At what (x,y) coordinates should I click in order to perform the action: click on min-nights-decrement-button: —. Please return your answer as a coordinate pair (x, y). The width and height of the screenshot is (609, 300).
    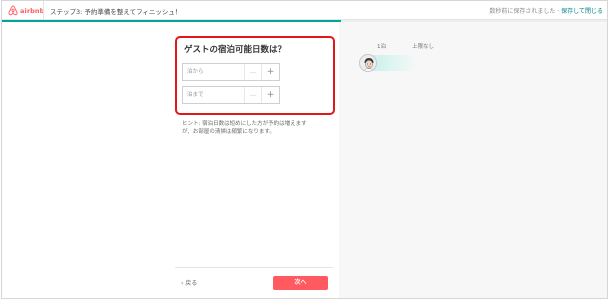
    Looking at the image, I should click on (253, 72).